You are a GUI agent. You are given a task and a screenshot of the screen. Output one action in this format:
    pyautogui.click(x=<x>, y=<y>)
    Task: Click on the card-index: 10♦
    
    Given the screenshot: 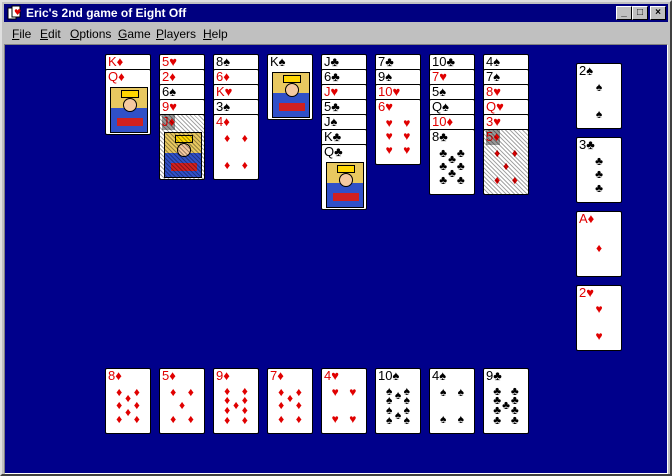 What is the action you would take?
    pyautogui.click(x=443, y=121)
    